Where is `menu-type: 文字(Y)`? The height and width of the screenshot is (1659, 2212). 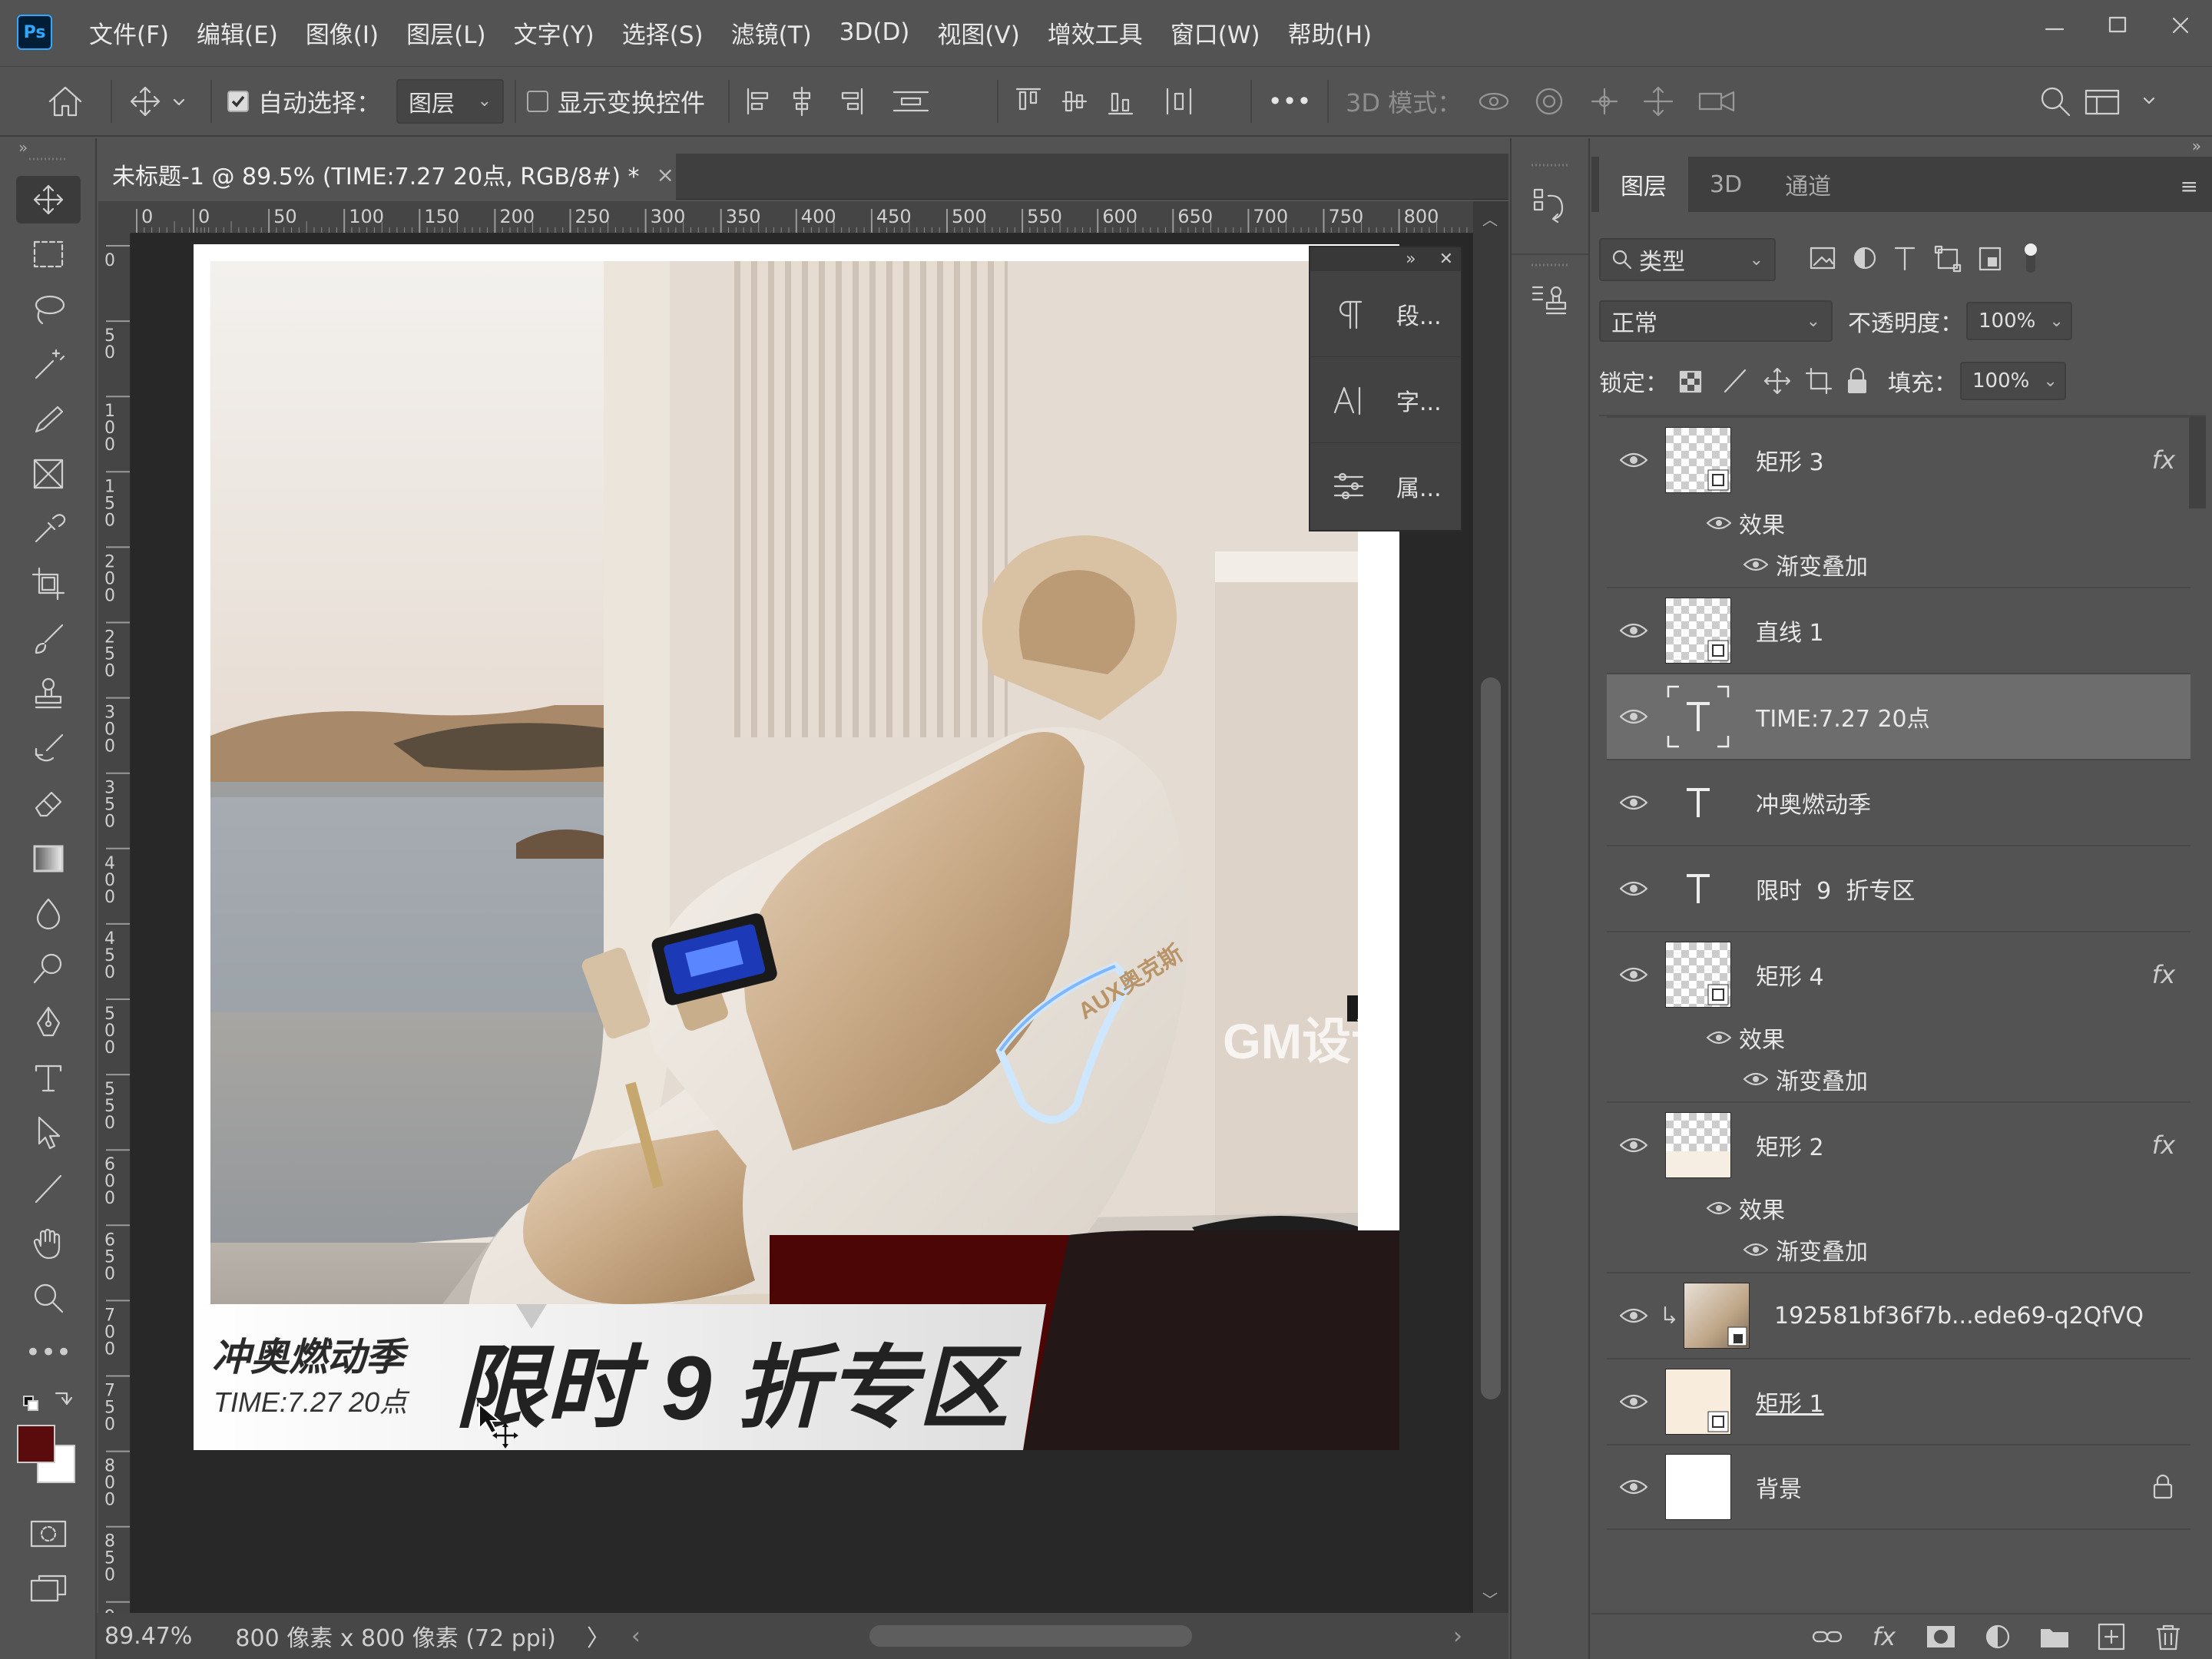 menu-type: 文字(Y) is located at coordinates (554, 33).